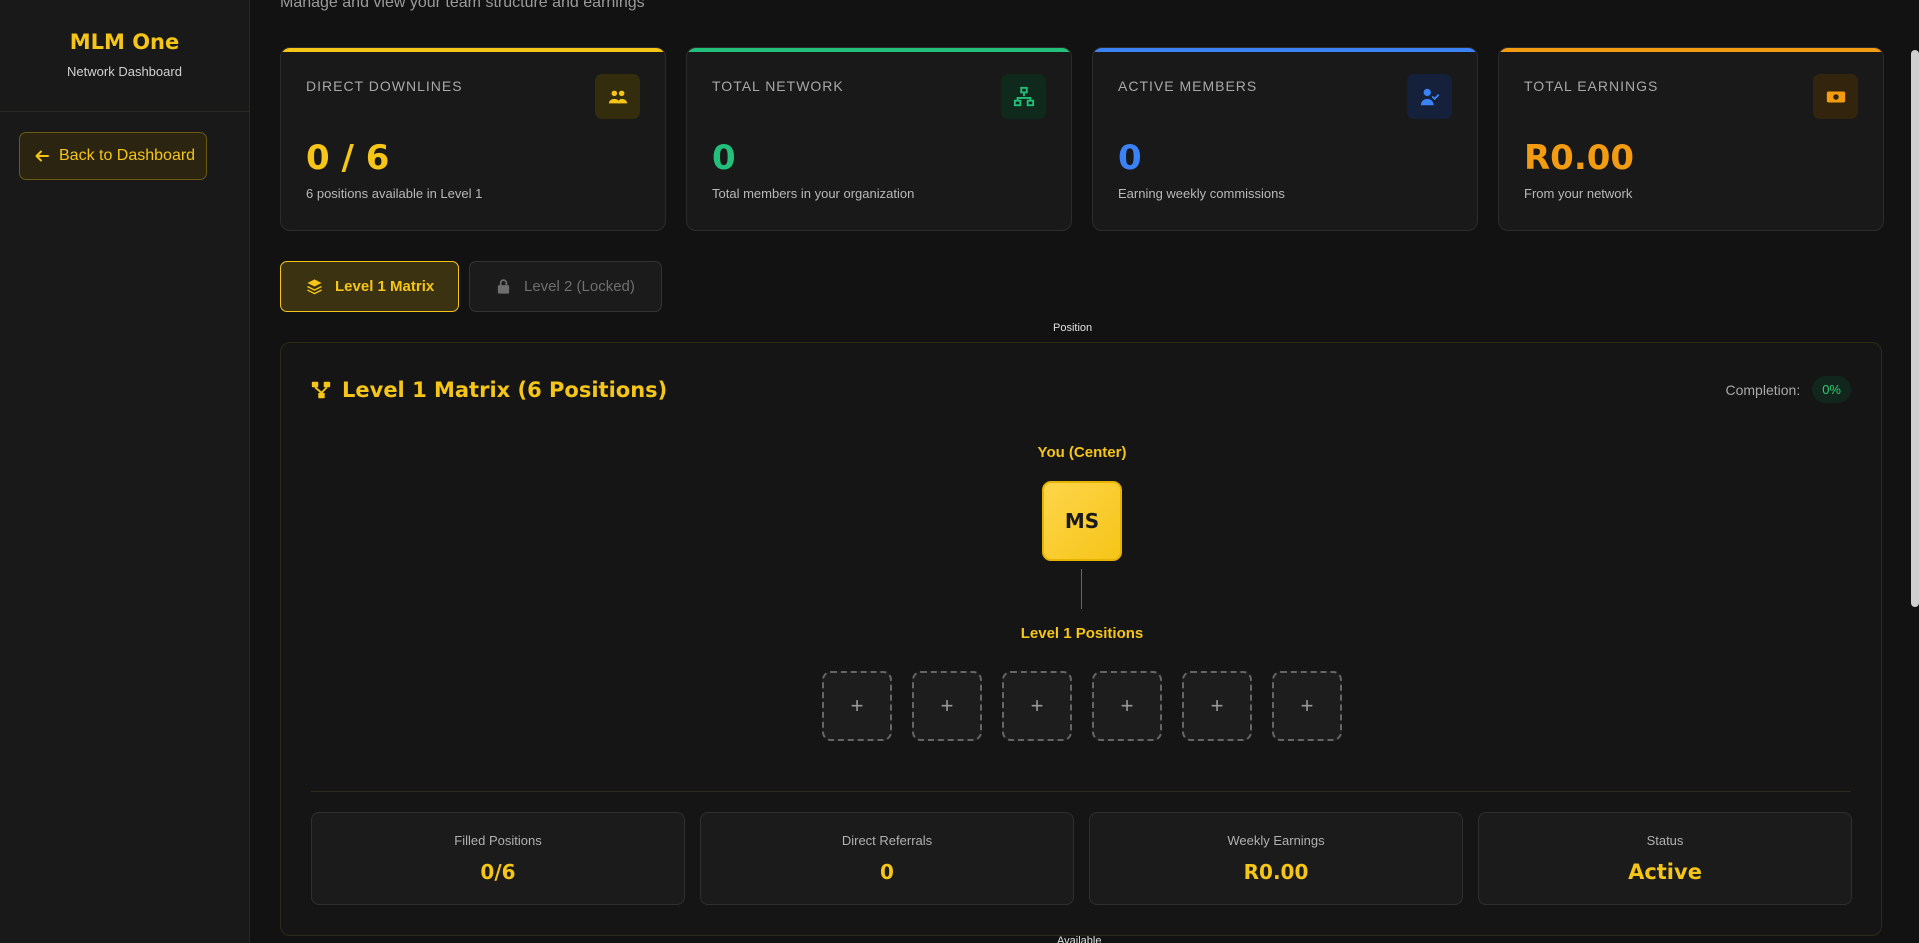 The height and width of the screenshot is (943, 1919). I want to click on matrix-title: Level 1 Matrix (6 Positions), so click(488, 390).